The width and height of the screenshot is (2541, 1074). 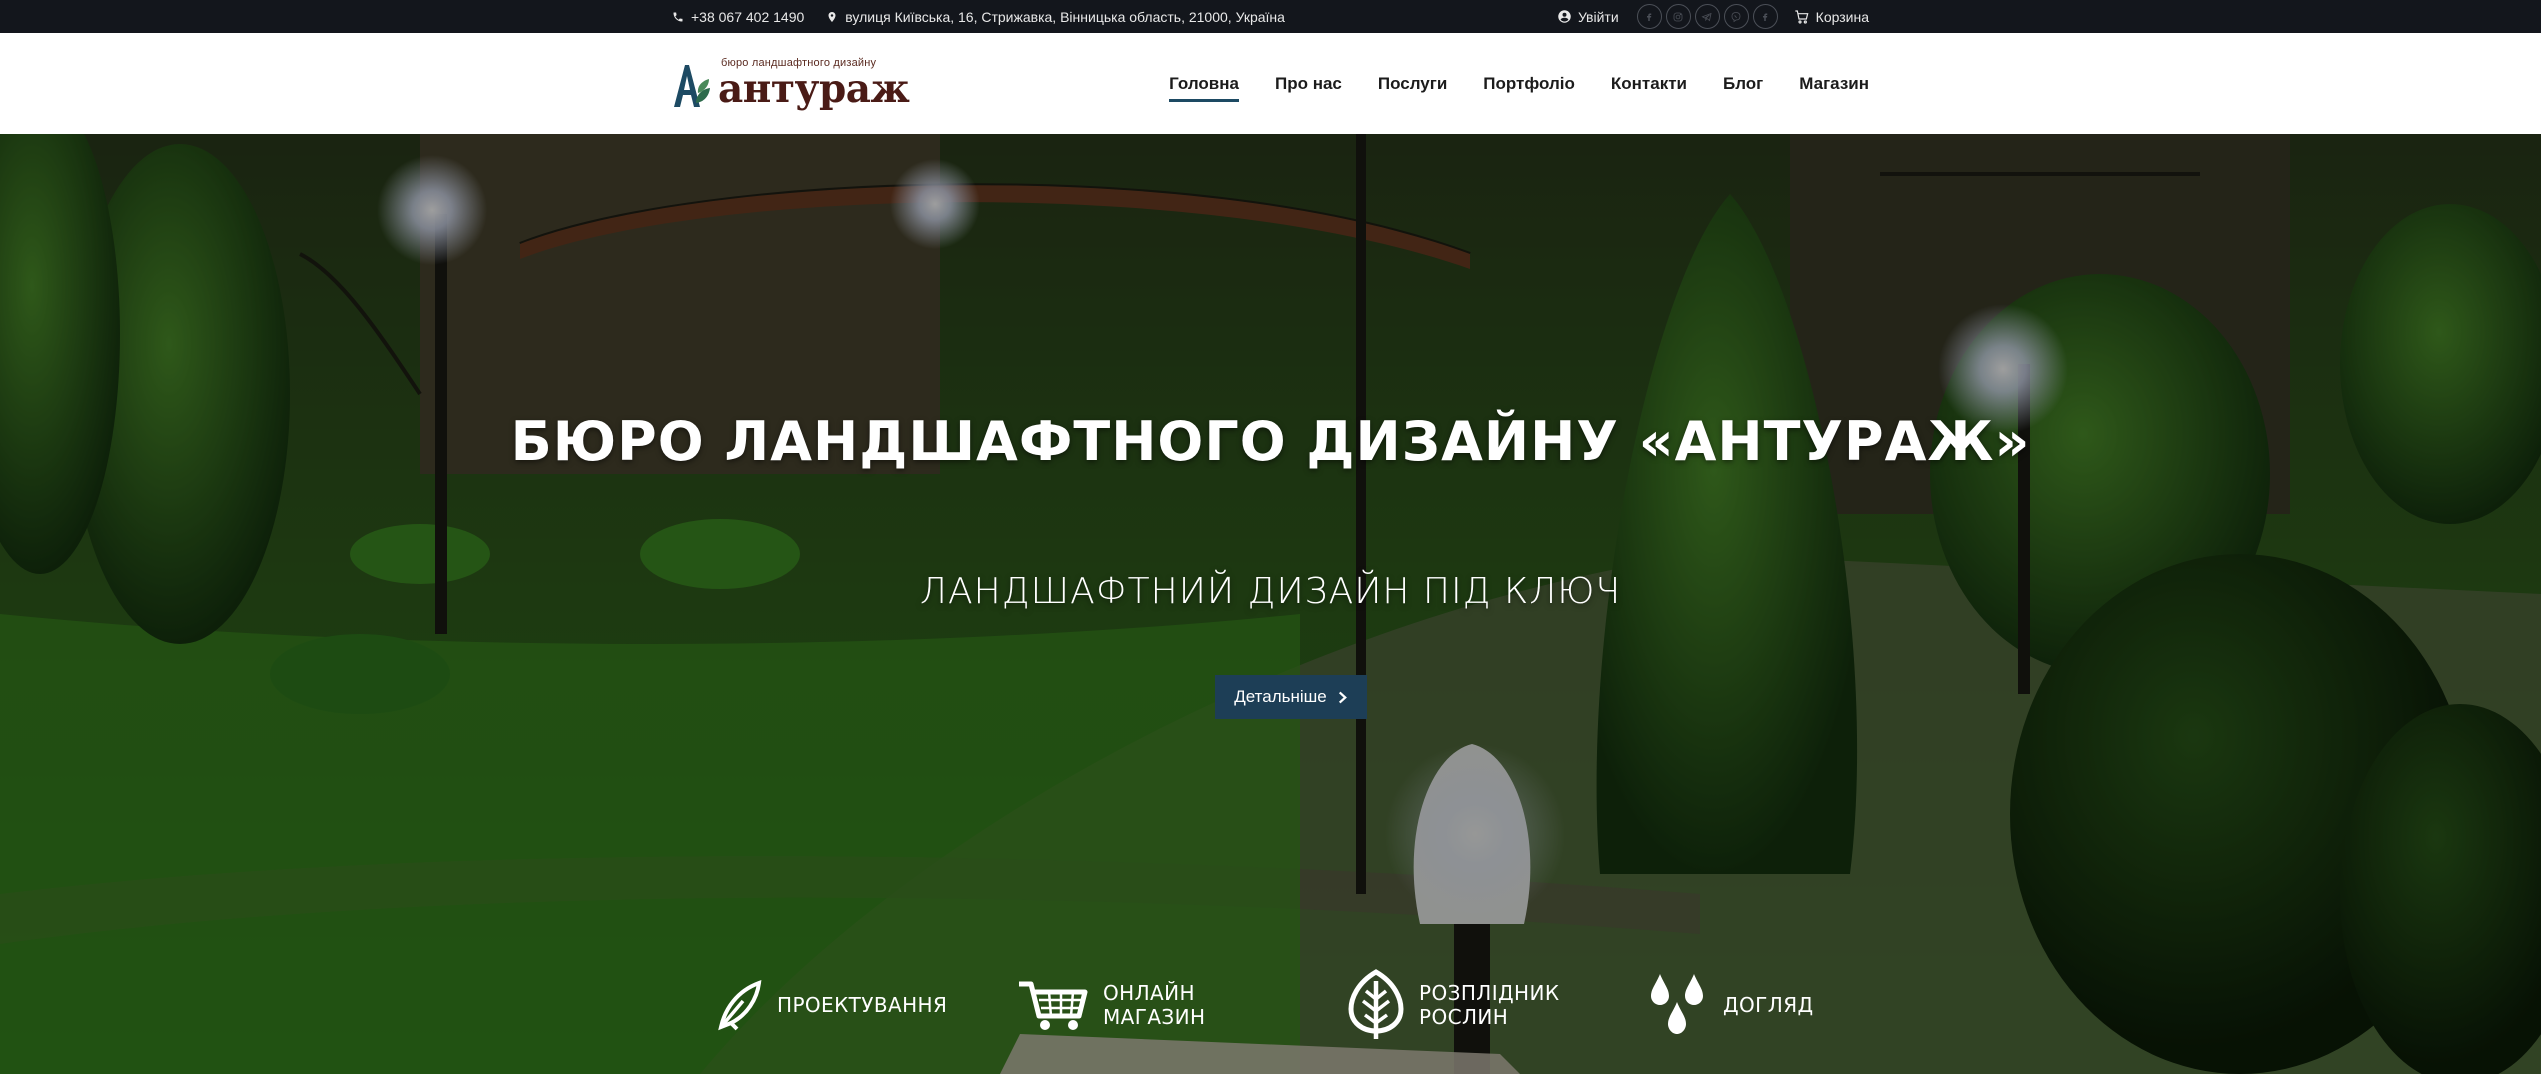 I want to click on nav-item-shop: Магазин, so click(x=1834, y=84).